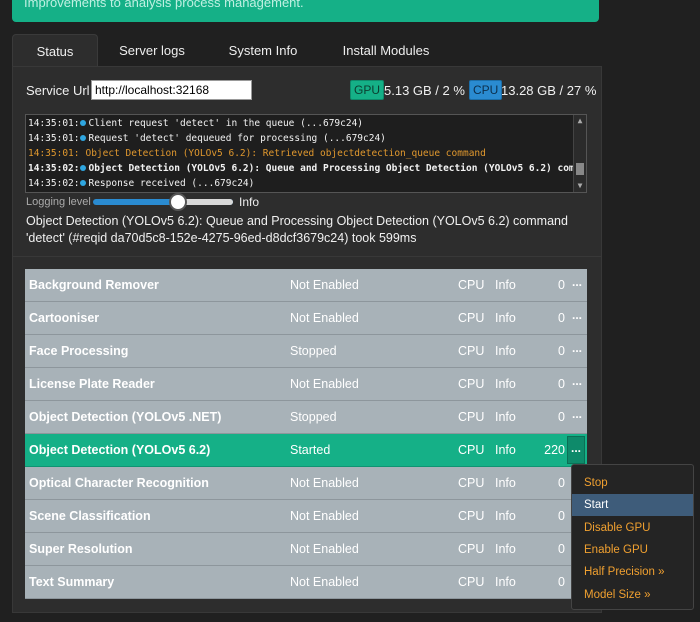 The width and height of the screenshot is (700, 622). What do you see at coordinates (125, 417) in the screenshot?
I see `module-name: Object Detection (YOLOv5 .NET)` at bounding box center [125, 417].